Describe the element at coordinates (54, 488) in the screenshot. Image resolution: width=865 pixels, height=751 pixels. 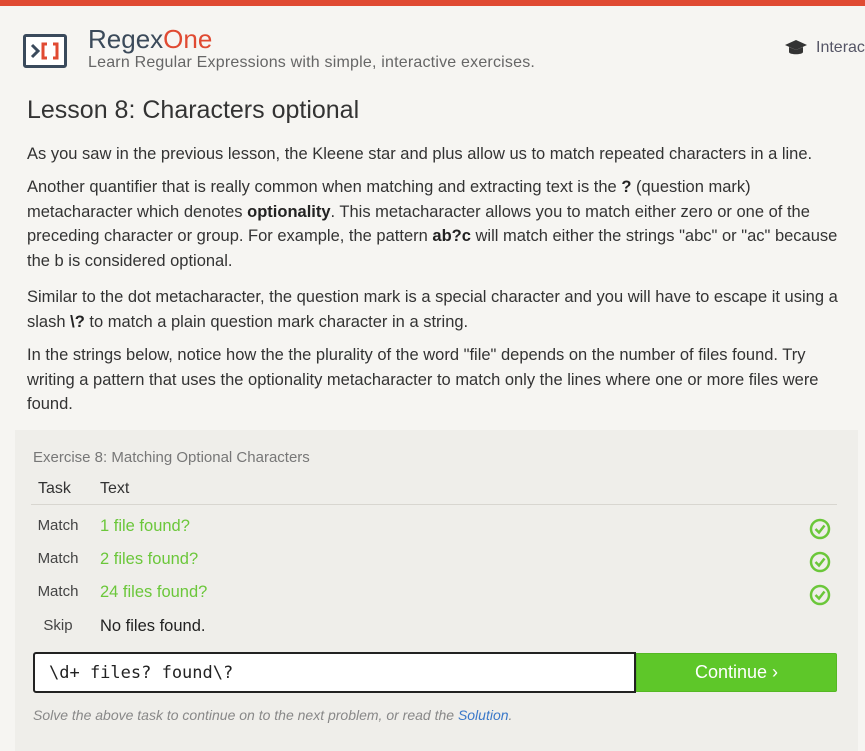
I see `column-header-task: Task` at that location.